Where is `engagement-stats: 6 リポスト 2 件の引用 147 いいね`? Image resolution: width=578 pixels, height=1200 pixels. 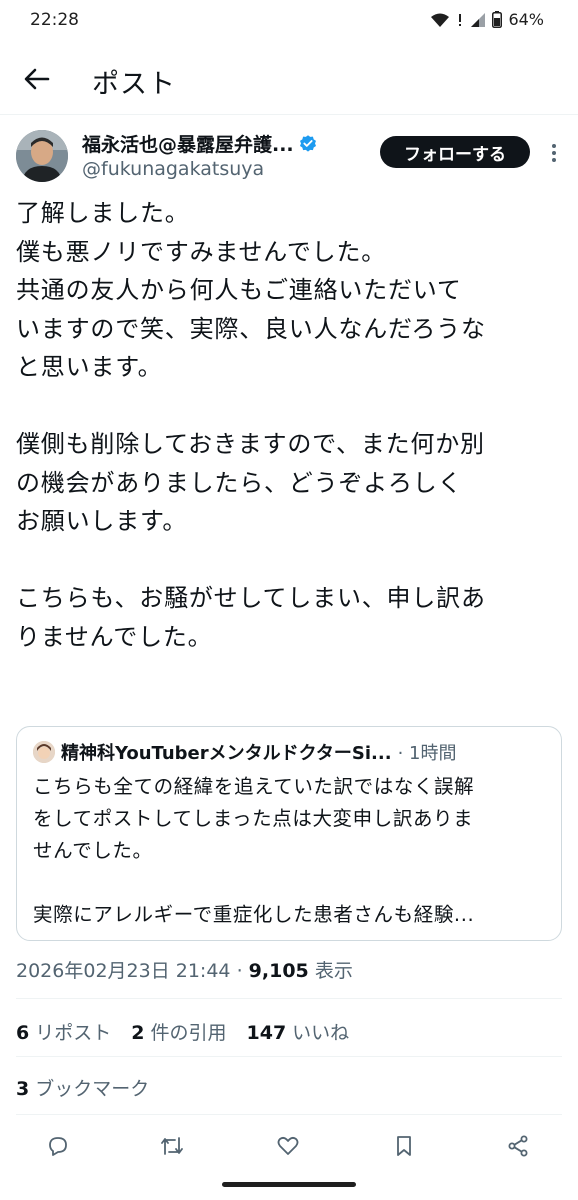 engagement-stats: 6 リポスト 2 件の引用 147 いいね is located at coordinates (182, 1031).